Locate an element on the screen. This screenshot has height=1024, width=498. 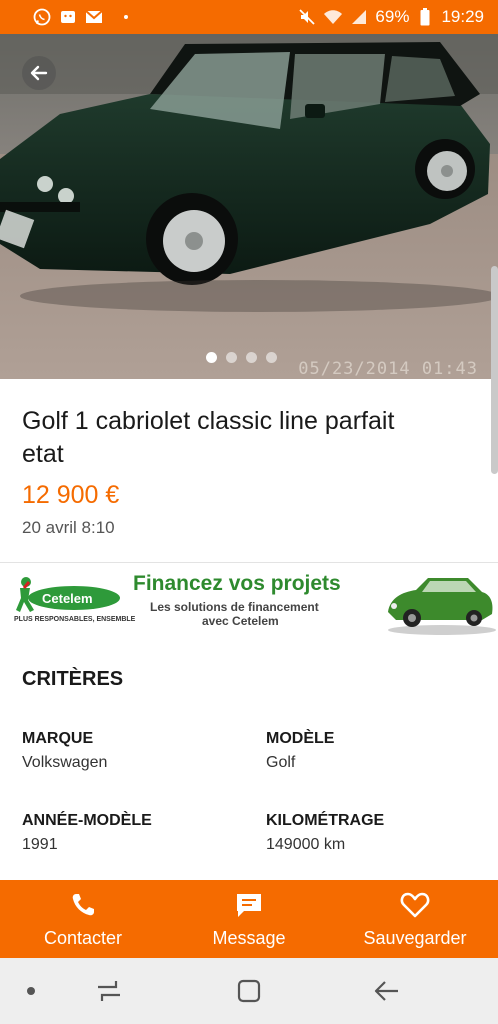
criteria-label: ANNÉE-MODÈLE is located at coordinates (87, 820).